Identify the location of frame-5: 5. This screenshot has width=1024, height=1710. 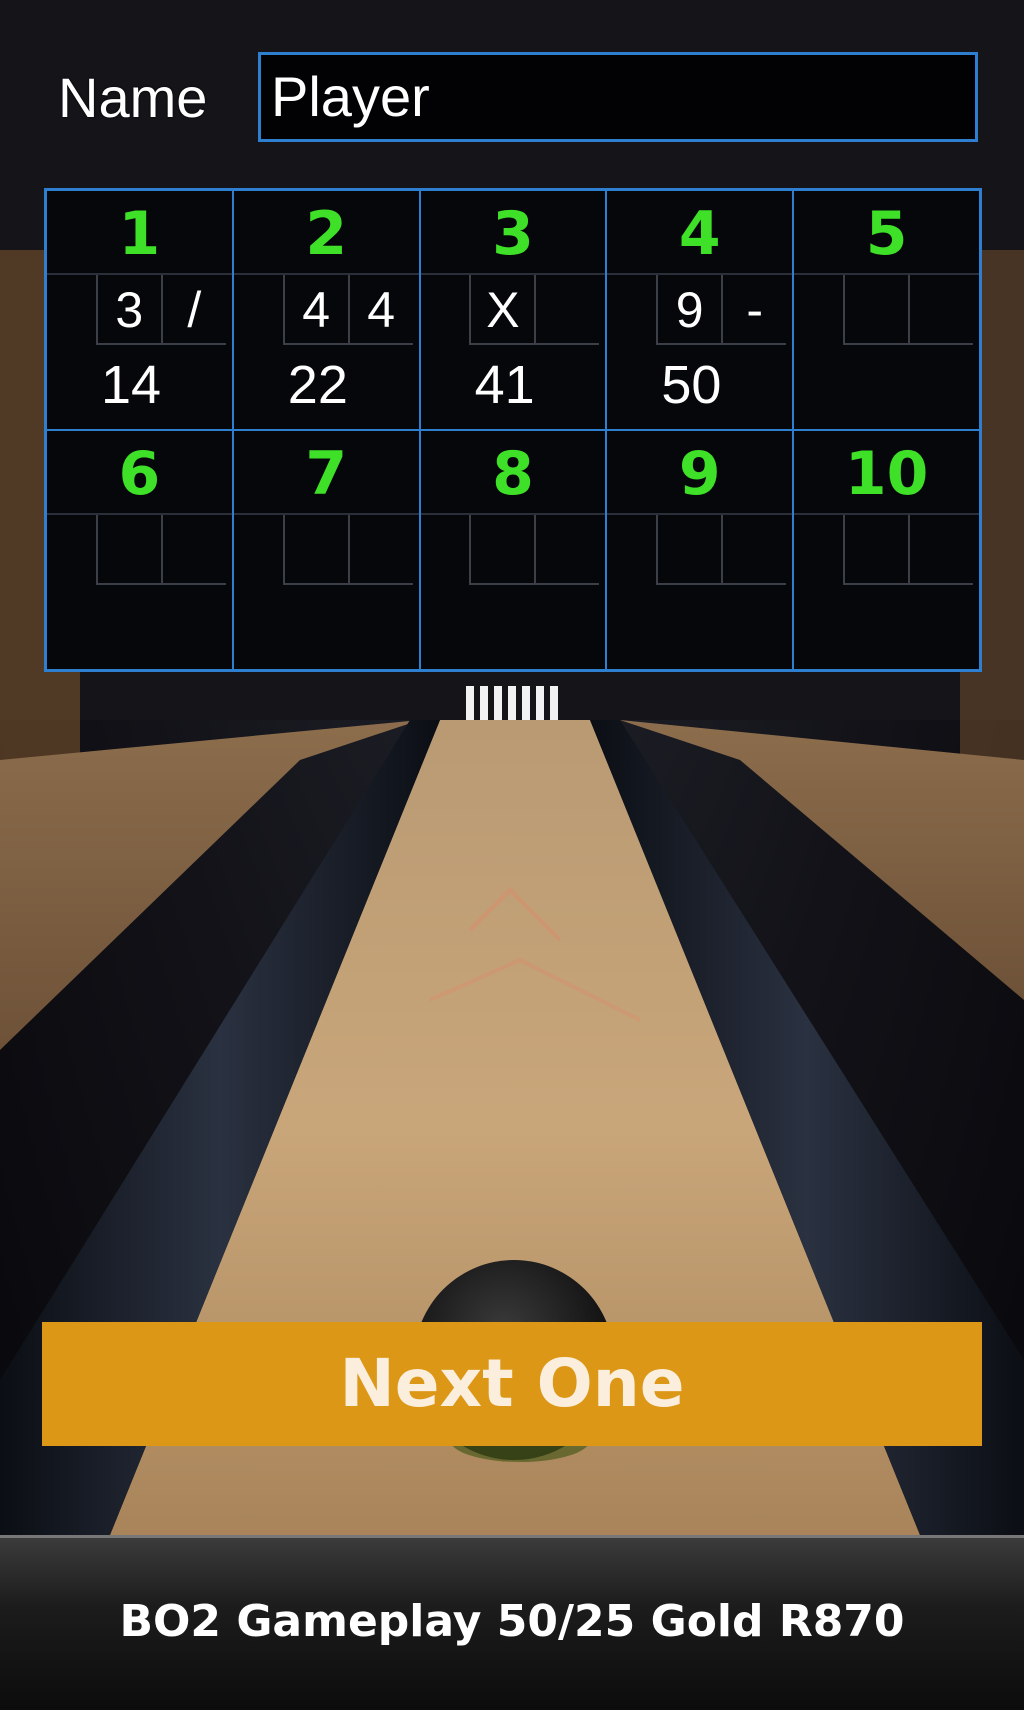
(886, 310).